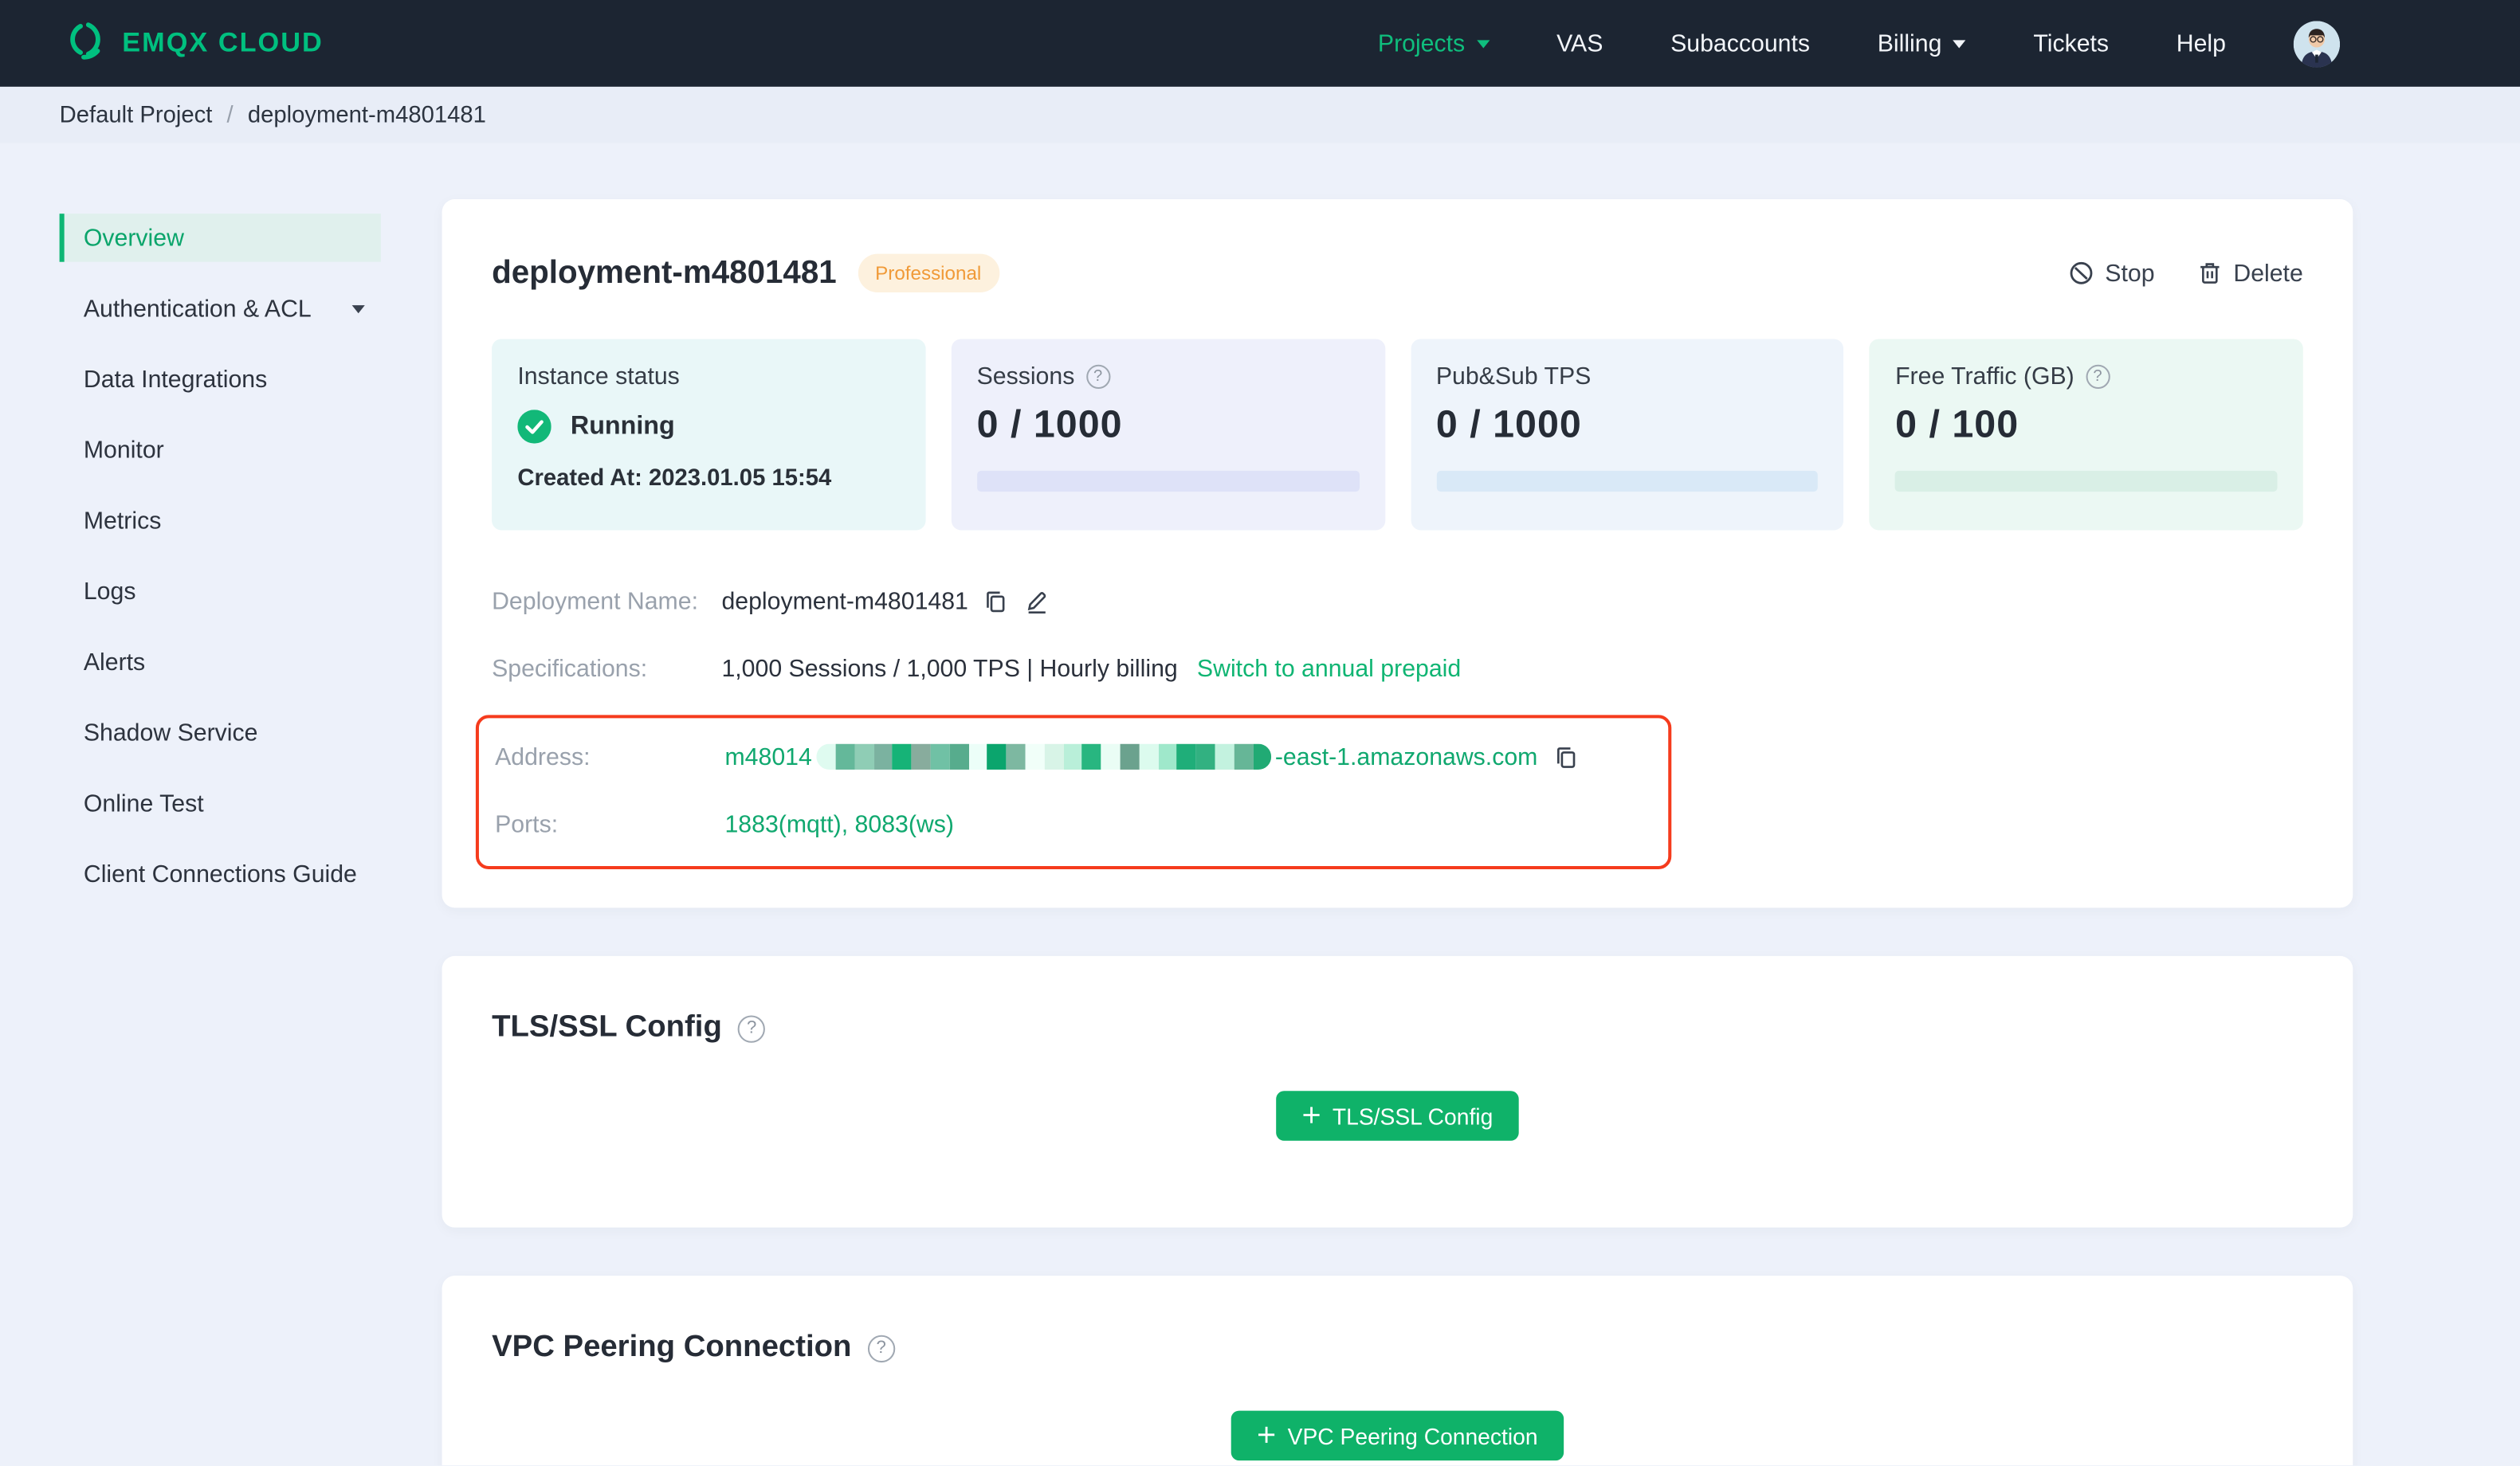 This screenshot has height=1466, width=2520. I want to click on pubsub-tps-card: Pub&Sub TPS 0 / 1000, so click(1627, 435).